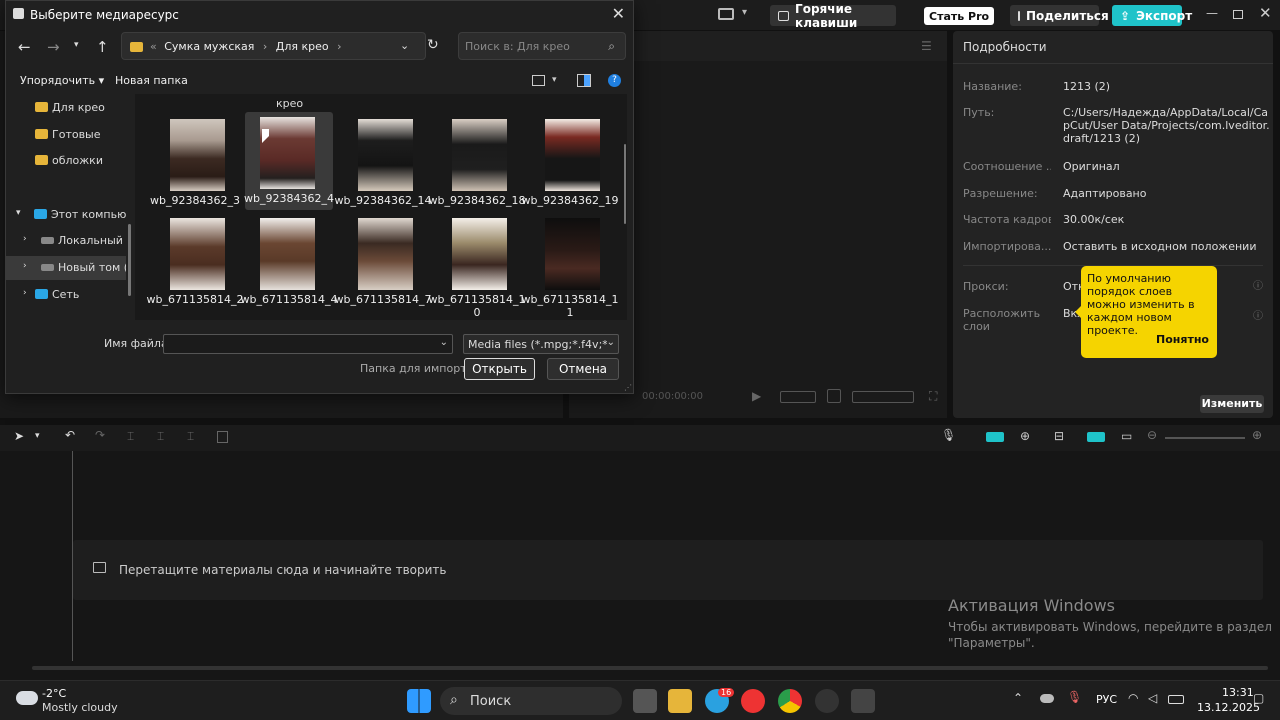 The image size is (1280, 720). I want to click on clock-time: 13:31, so click(1238, 692).